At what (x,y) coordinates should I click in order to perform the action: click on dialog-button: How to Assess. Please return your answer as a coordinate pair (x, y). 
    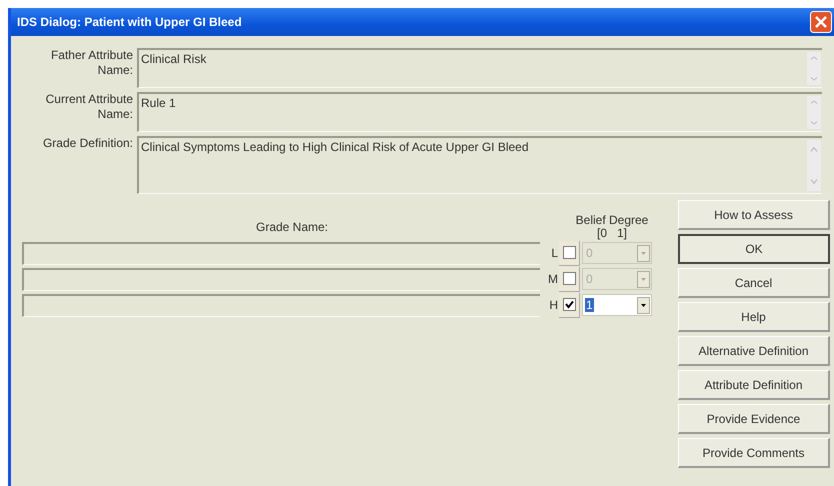
    Looking at the image, I should click on (754, 215).